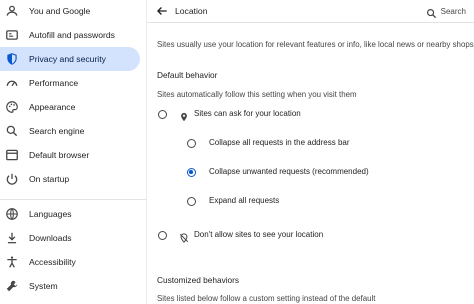 The image size is (474, 304). Describe the element at coordinates (247, 113) in the screenshot. I see `allow-location-label: Sites can ask for your location` at that location.